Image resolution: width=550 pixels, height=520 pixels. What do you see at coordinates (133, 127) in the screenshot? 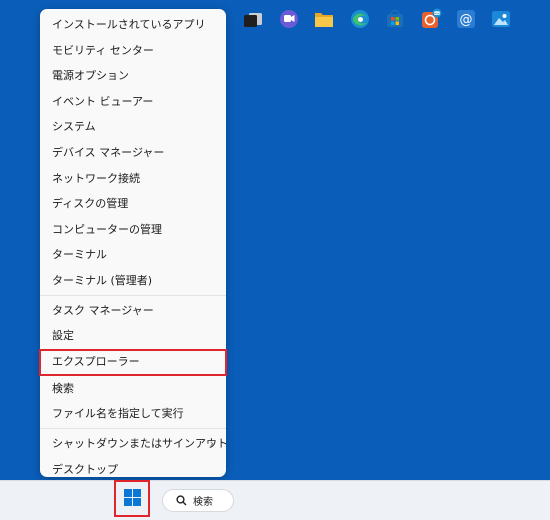
I see `menu-item-system: システム` at bounding box center [133, 127].